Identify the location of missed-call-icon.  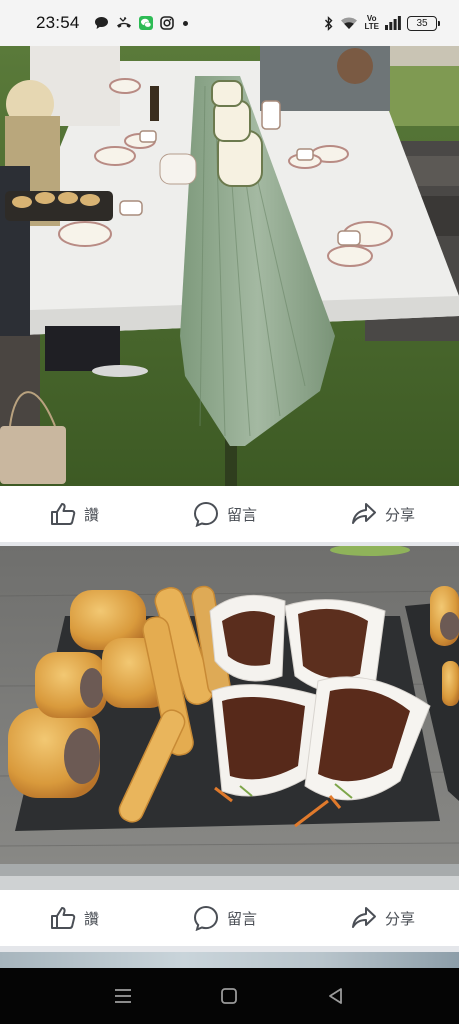
(124, 23).